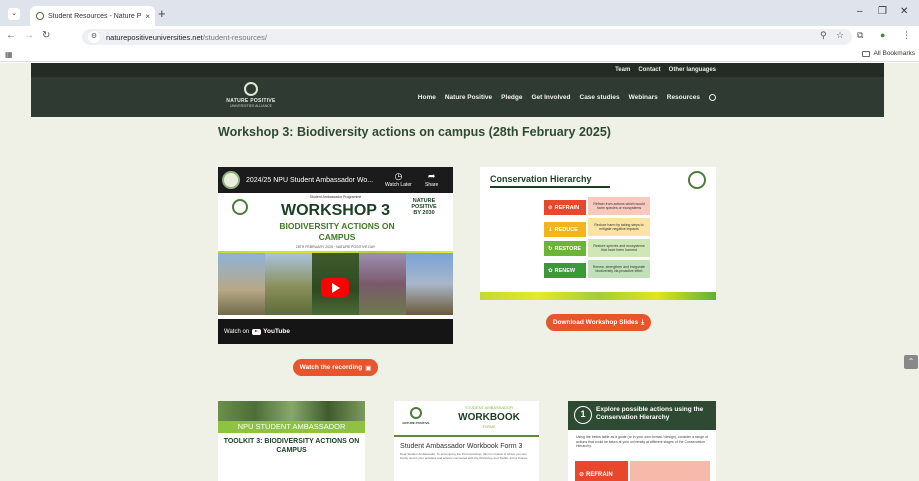 The height and width of the screenshot is (481, 919). Describe the element at coordinates (459, 55) in the screenshot. I see `bookmarks-bar: ▦ All Bookmarks` at that location.